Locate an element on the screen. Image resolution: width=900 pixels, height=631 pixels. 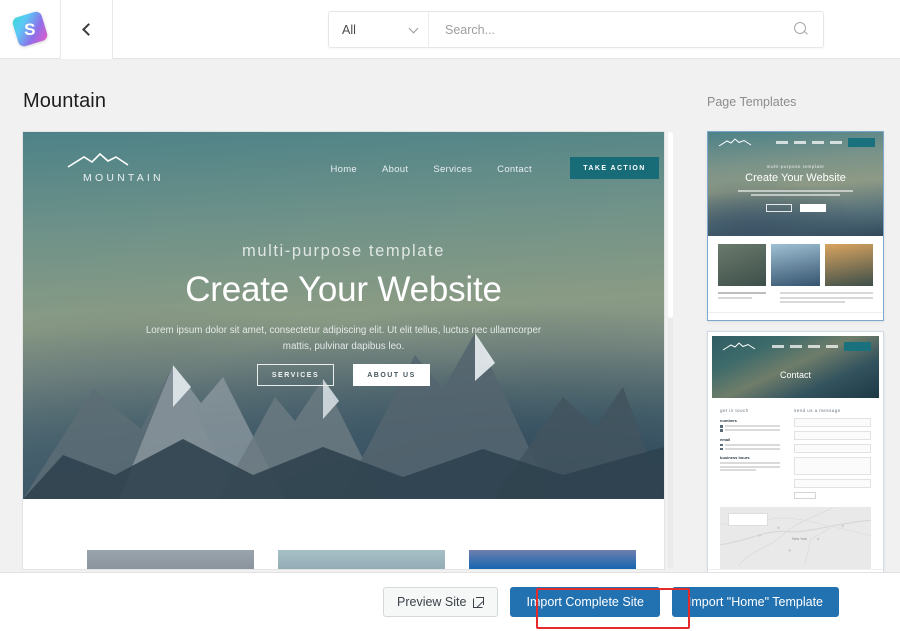
preview-hero-heading: Create Your Website is located at coordinates (343, 289).